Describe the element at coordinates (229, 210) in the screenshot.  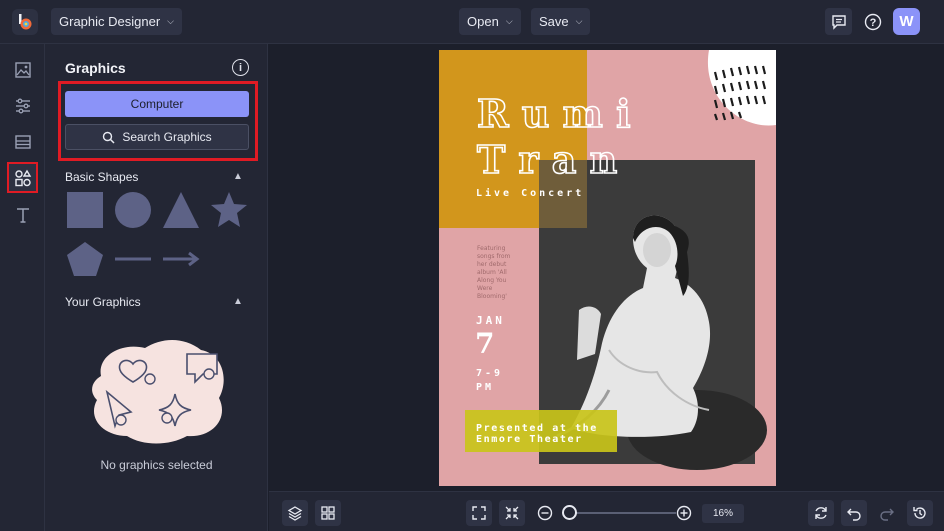
I see `star-shape` at that location.